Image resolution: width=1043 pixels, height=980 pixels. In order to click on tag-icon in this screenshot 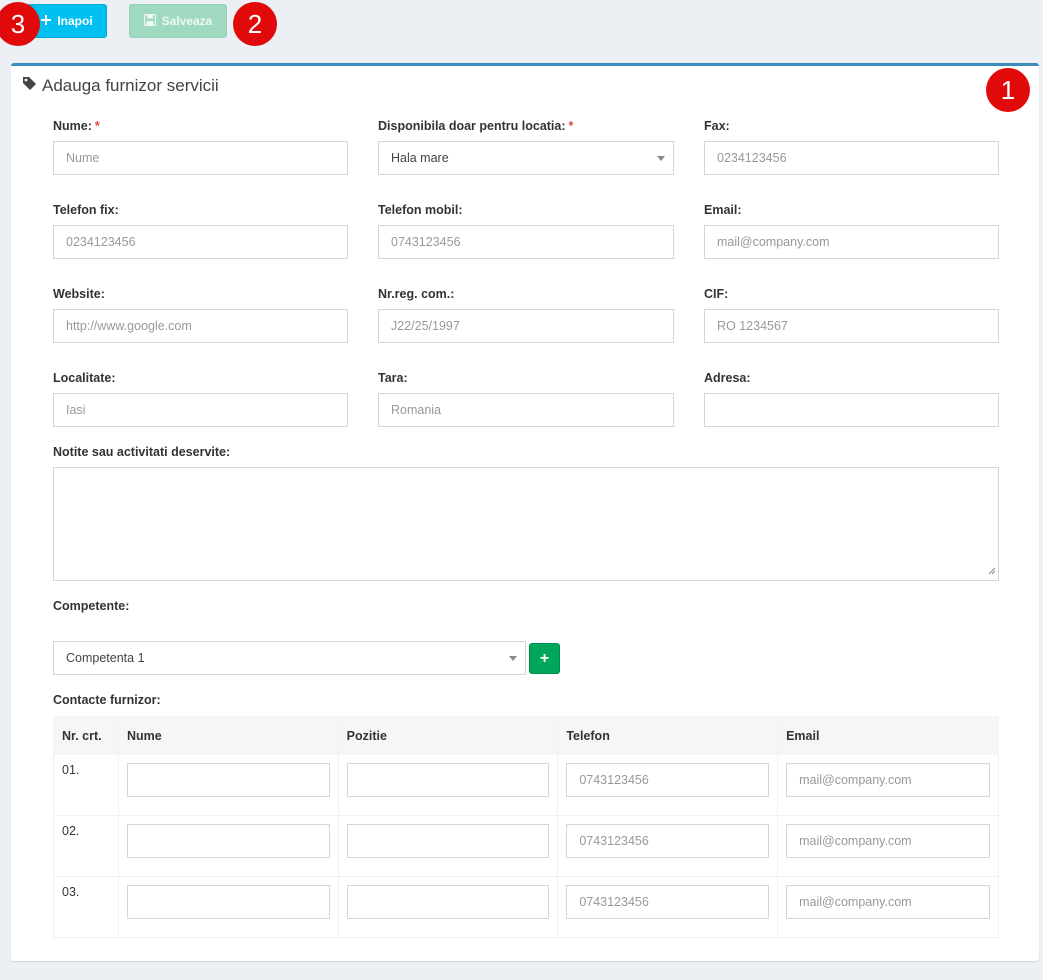, I will do `click(29, 86)`.